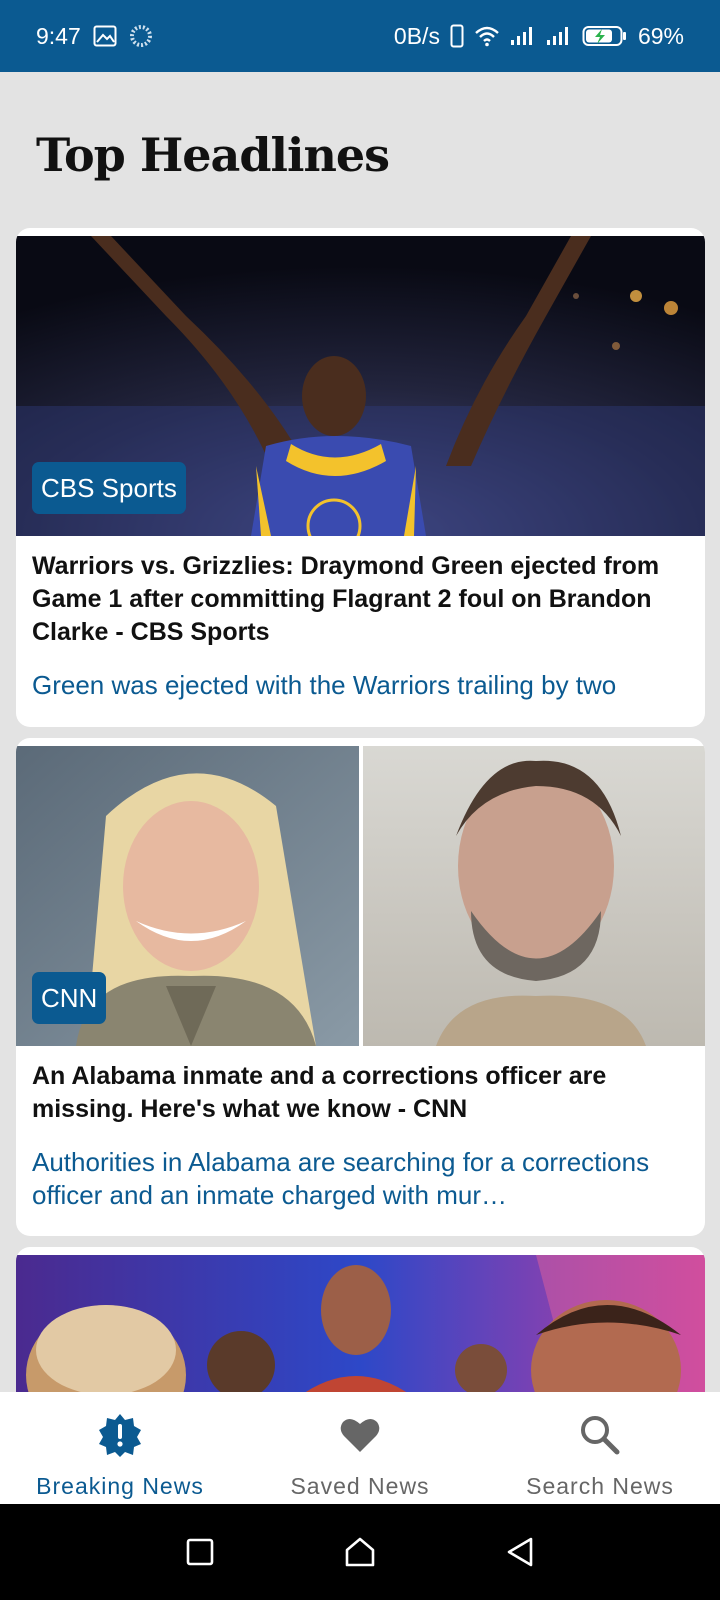 The height and width of the screenshot is (1600, 720). I want to click on status-time: 9:47, so click(58, 35).